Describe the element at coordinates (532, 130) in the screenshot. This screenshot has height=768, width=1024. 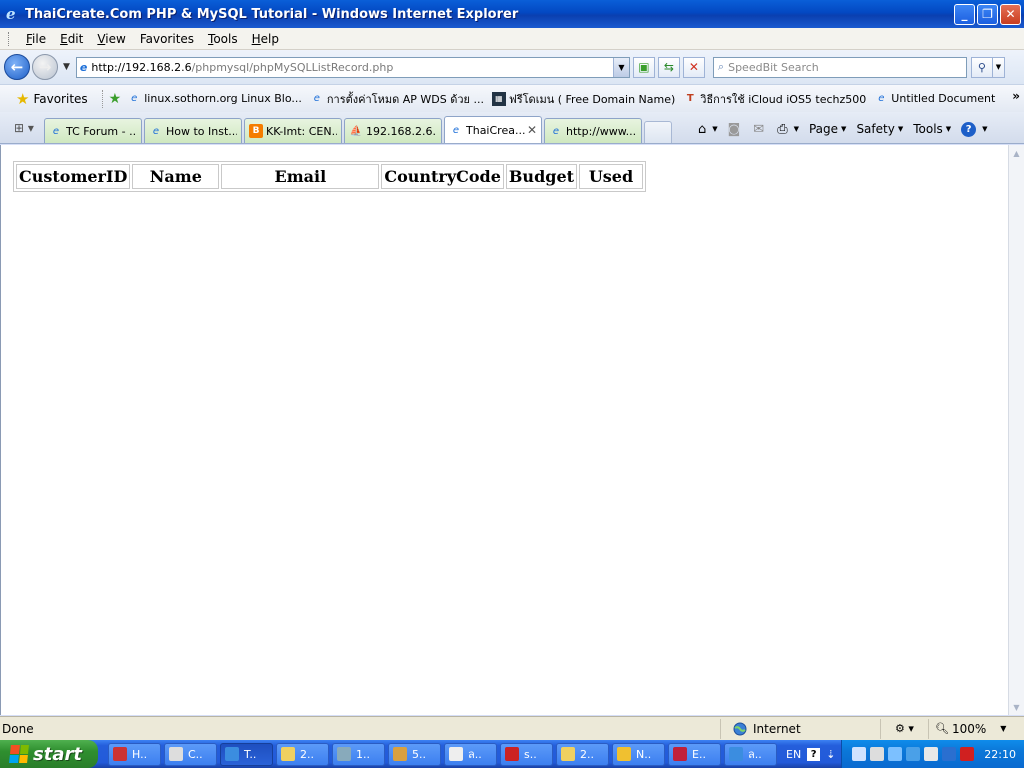
I see `close-tab-icon: ✕` at that location.